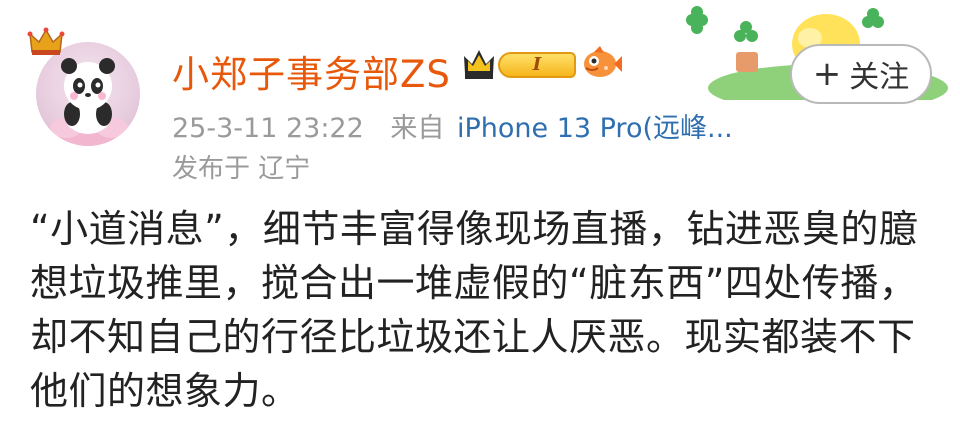 This screenshot has width=960, height=424. What do you see at coordinates (879, 77) in the screenshot?
I see `follow-label: 关注` at bounding box center [879, 77].